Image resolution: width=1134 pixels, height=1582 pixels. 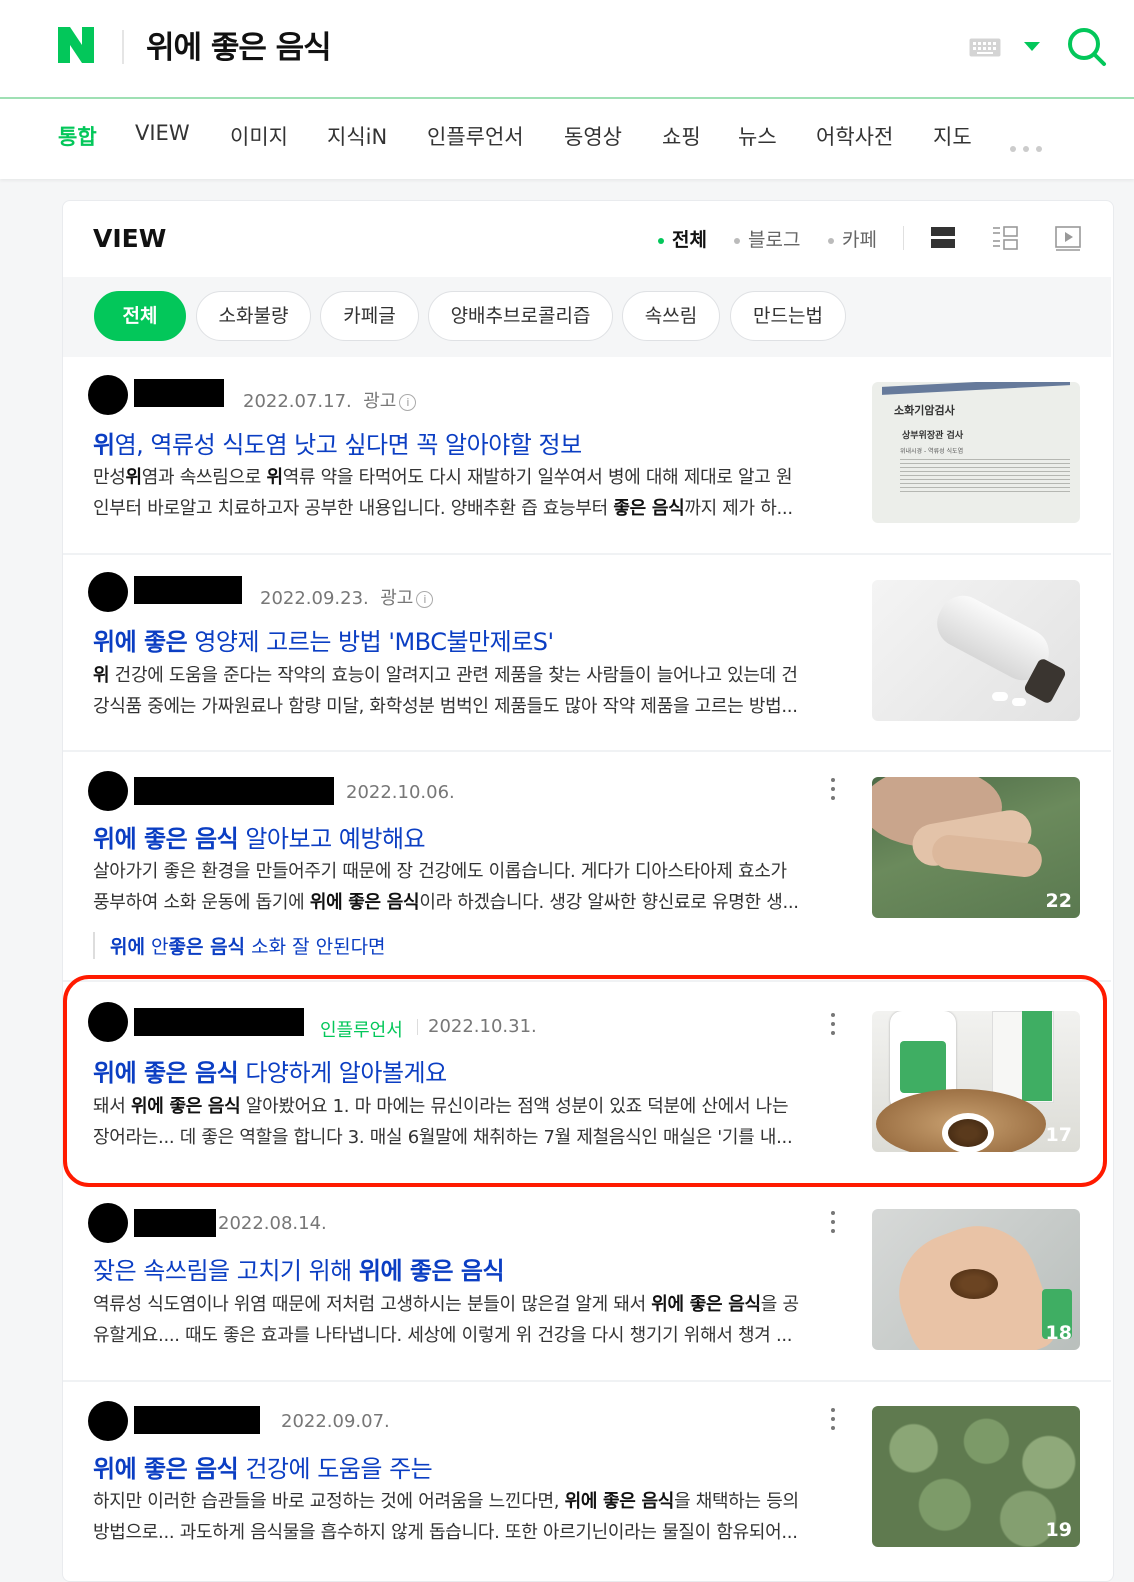 What do you see at coordinates (1029, 146) in the screenshot?
I see `more-tabs-icon` at bounding box center [1029, 146].